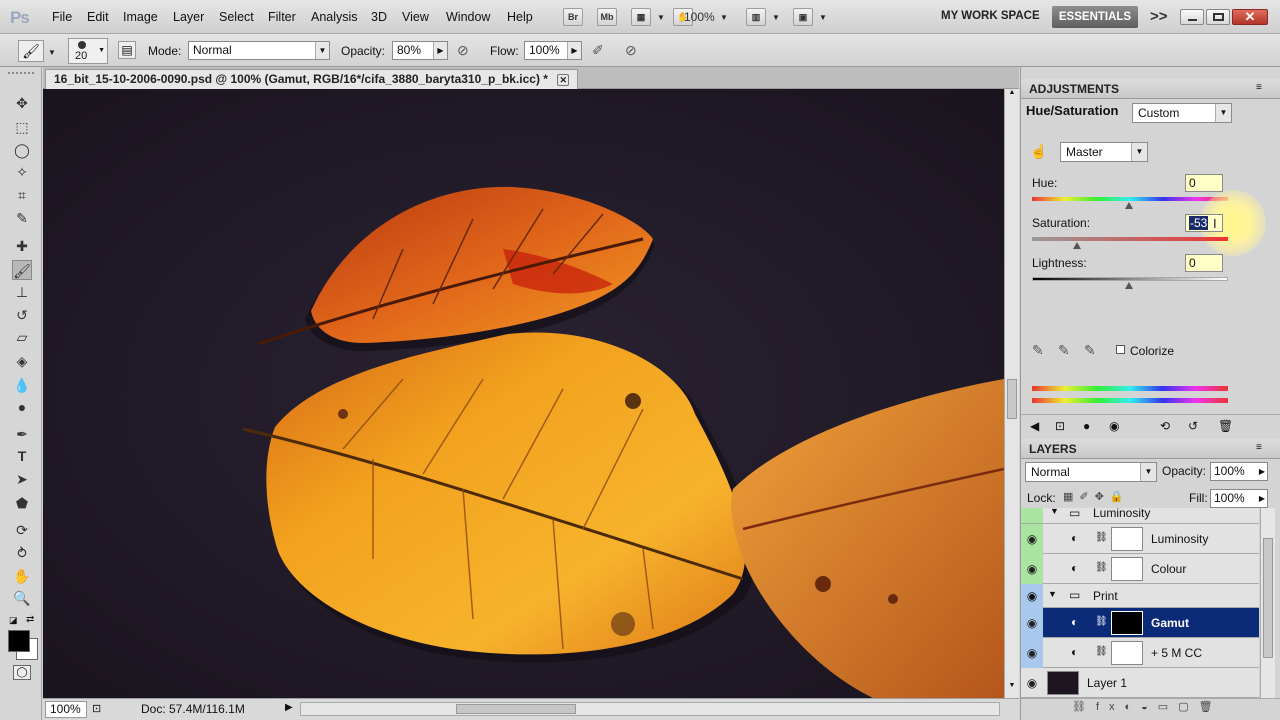 This screenshot has width=1280, height=720. Describe the element at coordinates (1095, 17) in the screenshot. I see `workspace-essentials: ESSENTIALS` at that location.